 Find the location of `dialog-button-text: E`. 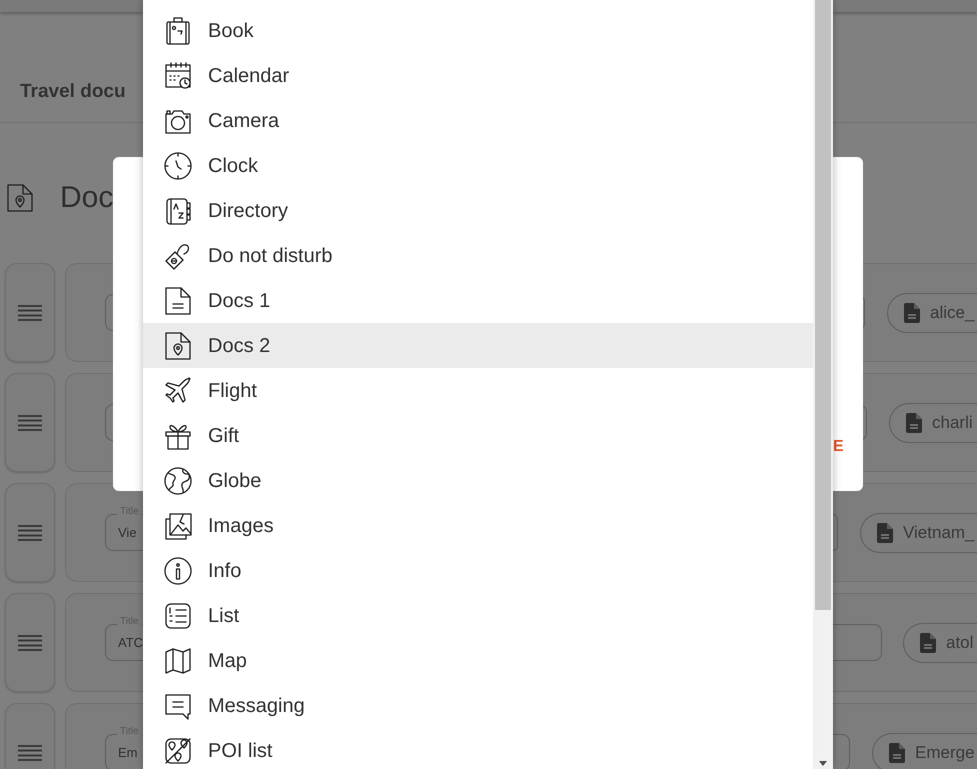

dialog-button-text: E is located at coordinates (838, 447).